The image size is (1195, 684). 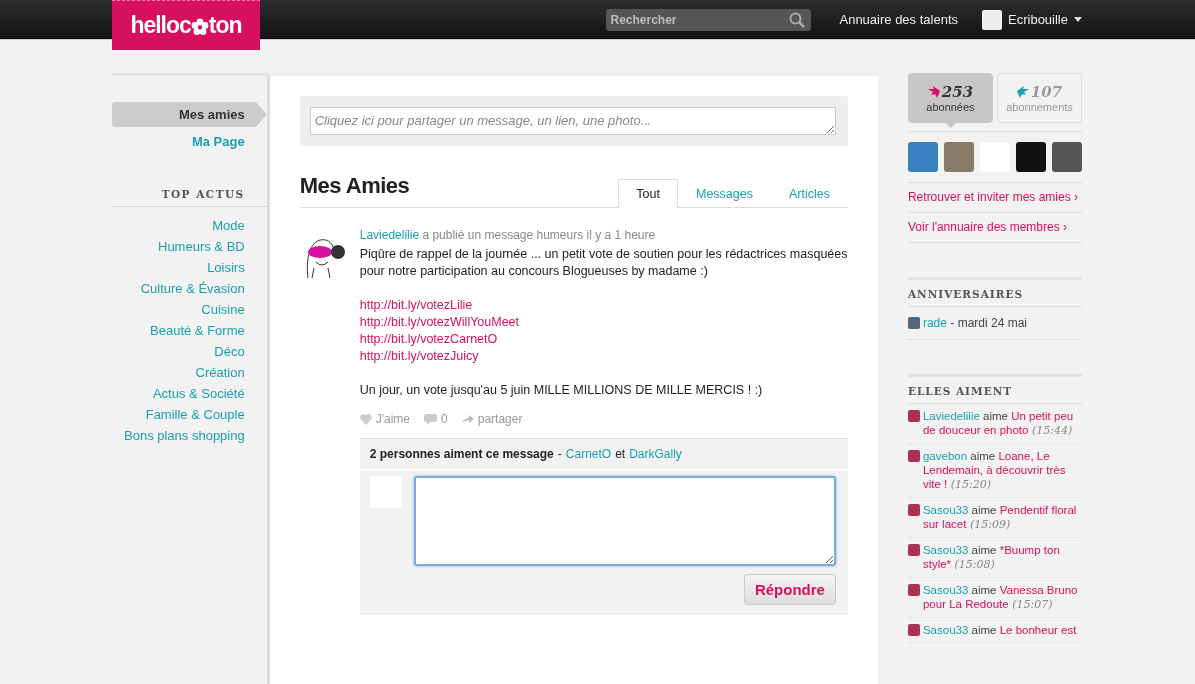 What do you see at coordinates (212, 246) in the screenshot?
I see `category-link: Humeurs & BD` at bounding box center [212, 246].